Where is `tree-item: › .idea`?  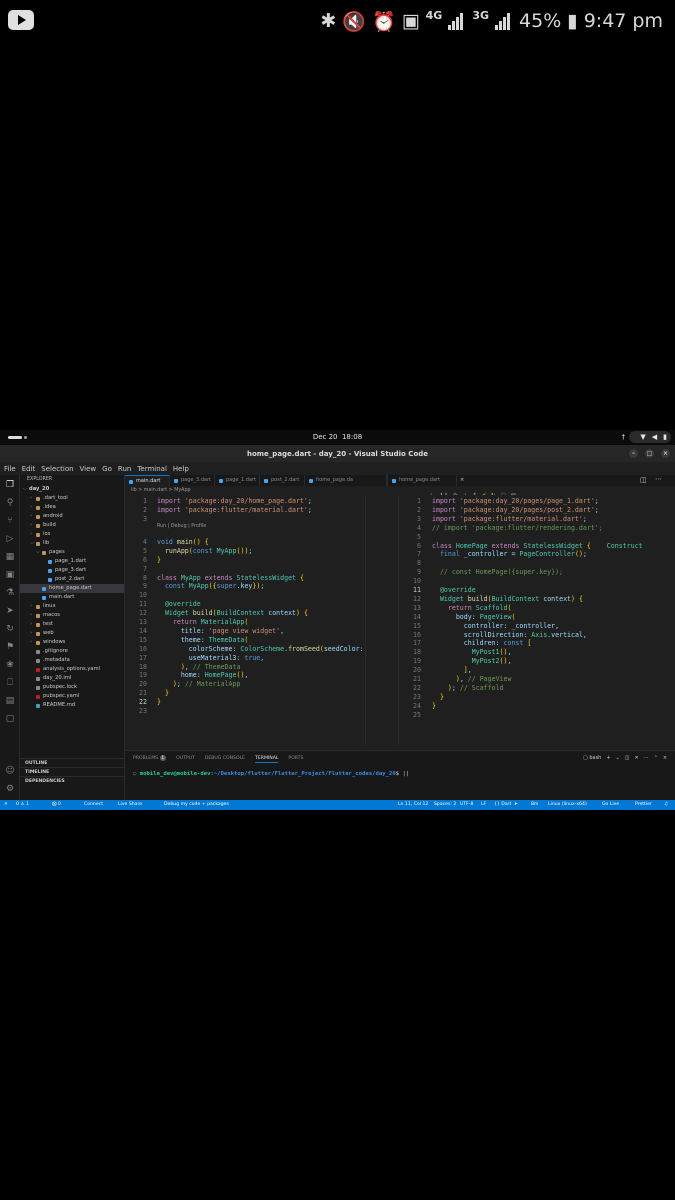
tree-item: › .idea is located at coordinates (72, 507).